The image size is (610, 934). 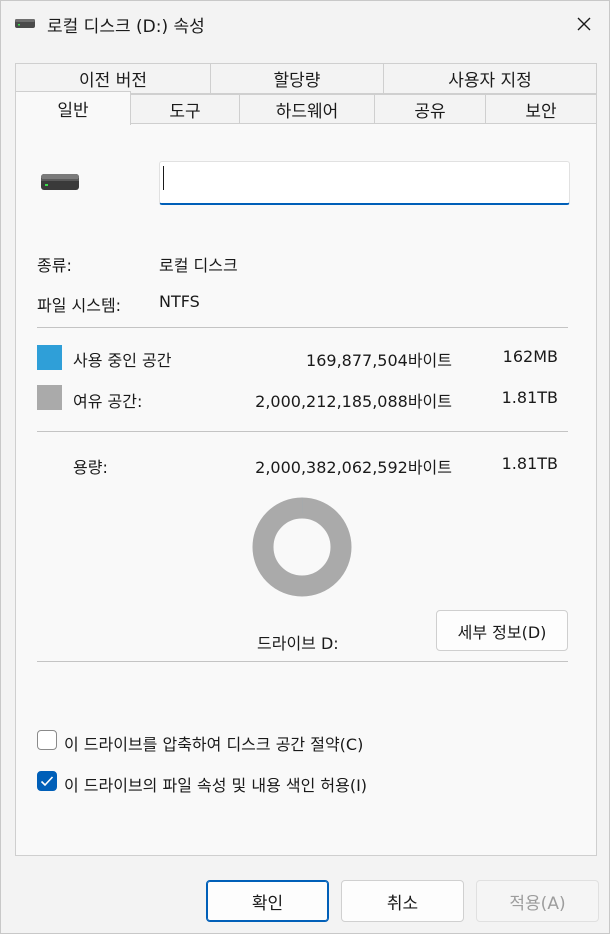 What do you see at coordinates (163, 178) in the screenshot?
I see `text-caret` at bounding box center [163, 178].